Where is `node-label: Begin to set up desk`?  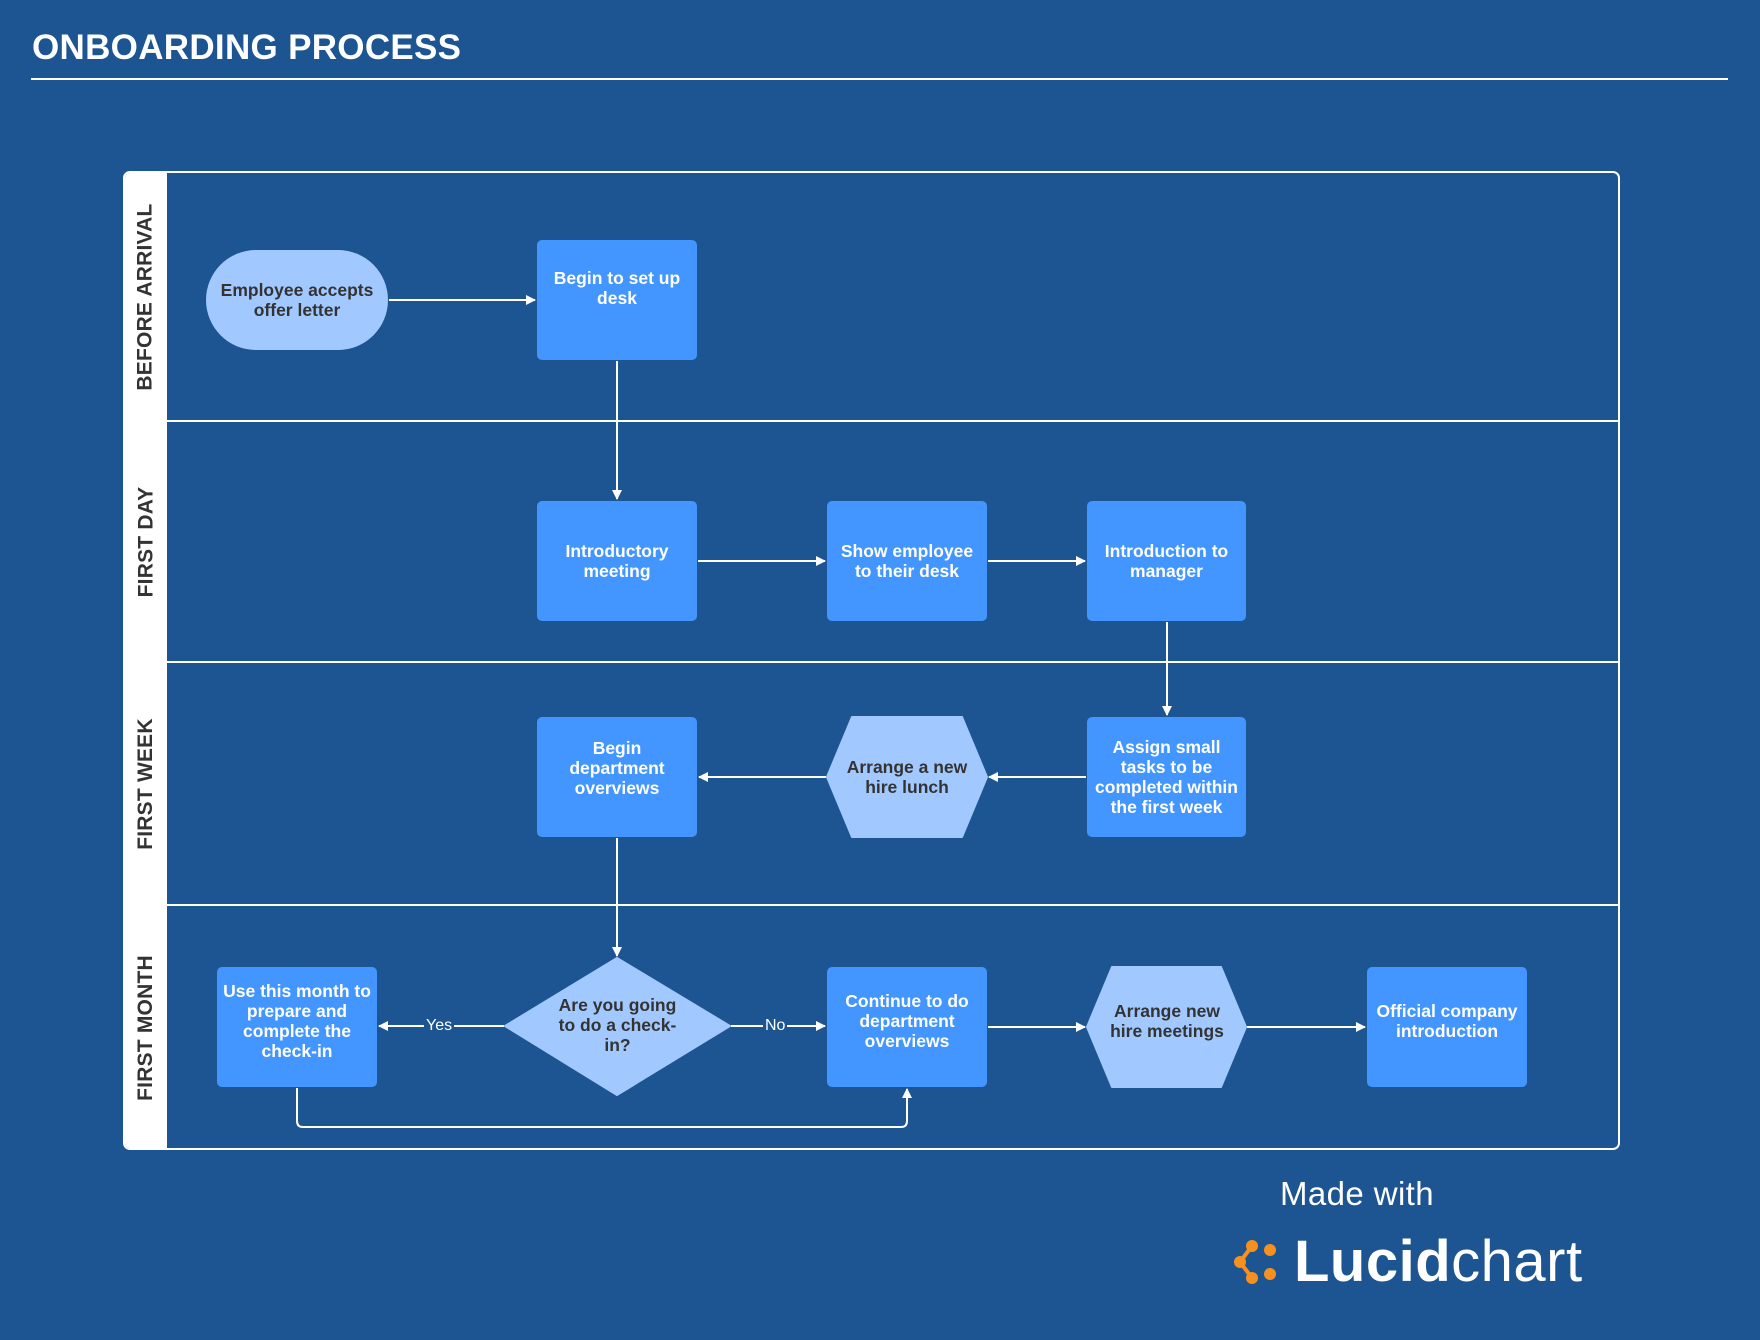
node-label: Begin to set up desk is located at coordinates (617, 288).